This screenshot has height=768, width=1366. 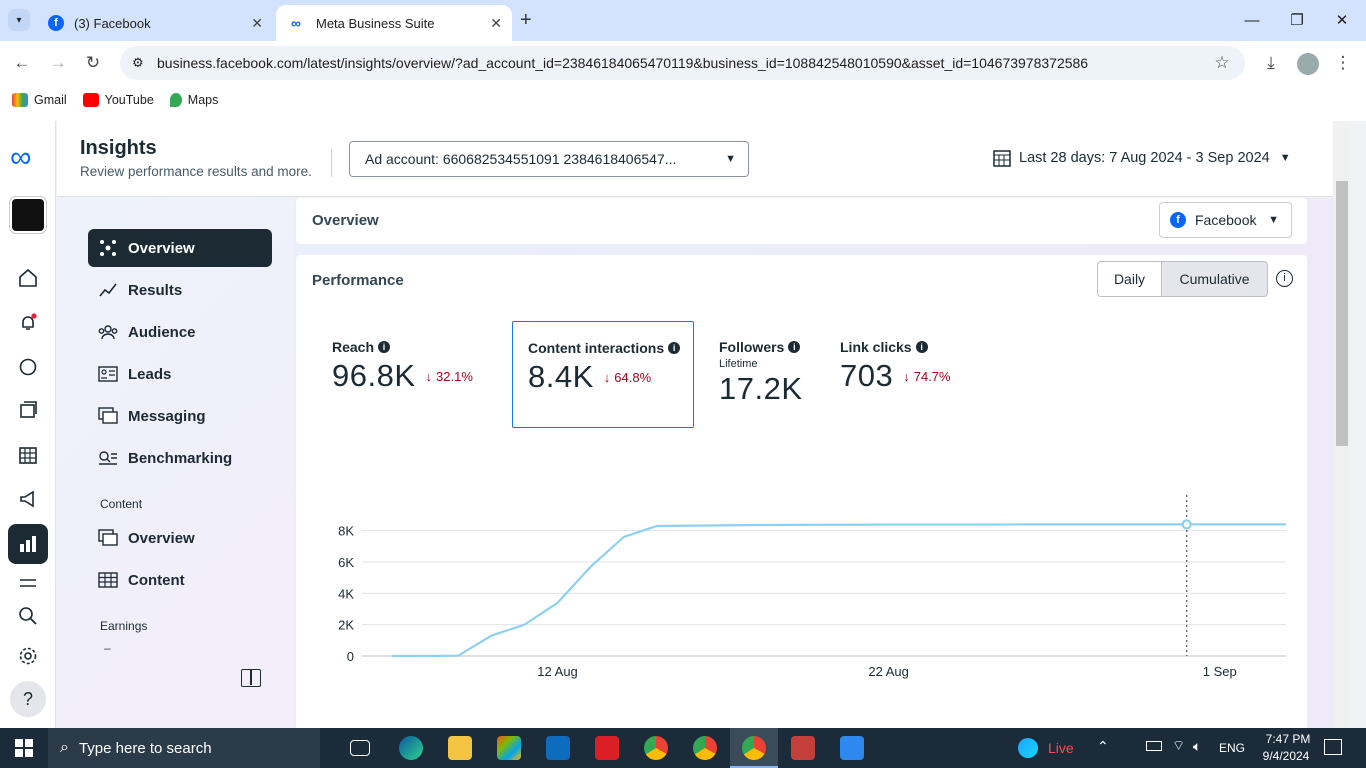 What do you see at coordinates (1197, 746) in the screenshot?
I see `volume-icon: 🔈︎` at bounding box center [1197, 746].